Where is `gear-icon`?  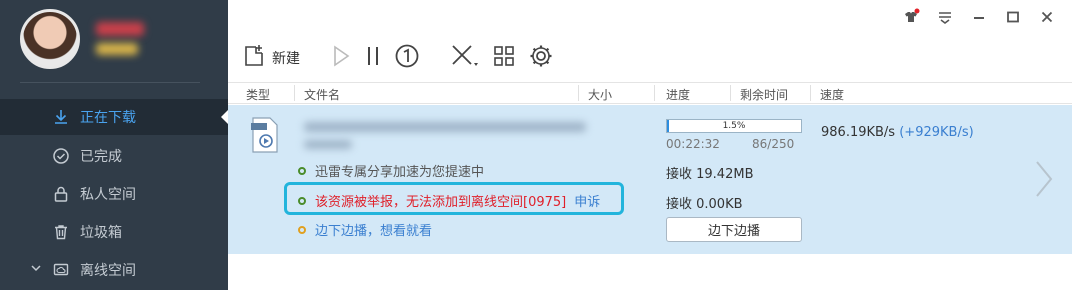 gear-icon is located at coordinates (541, 58).